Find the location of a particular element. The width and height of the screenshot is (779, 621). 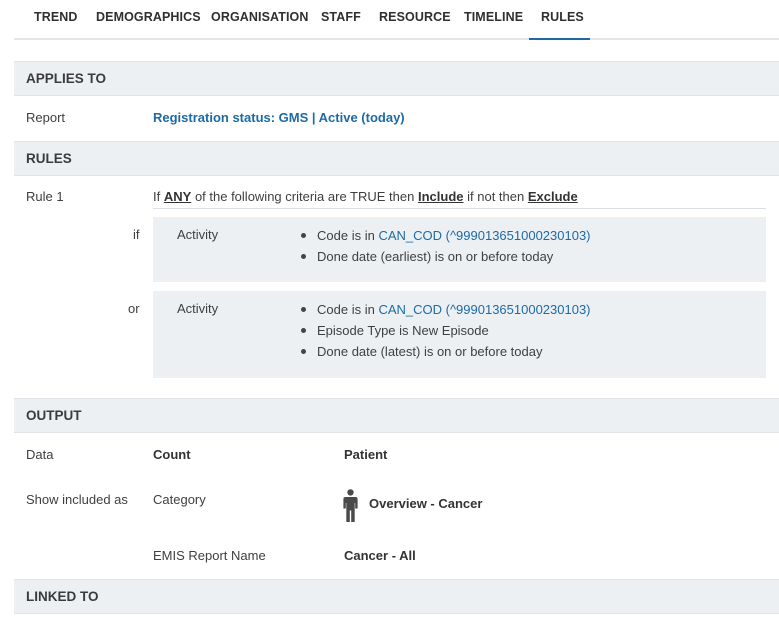

data-value: Patient is located at coordinates (366, 454).